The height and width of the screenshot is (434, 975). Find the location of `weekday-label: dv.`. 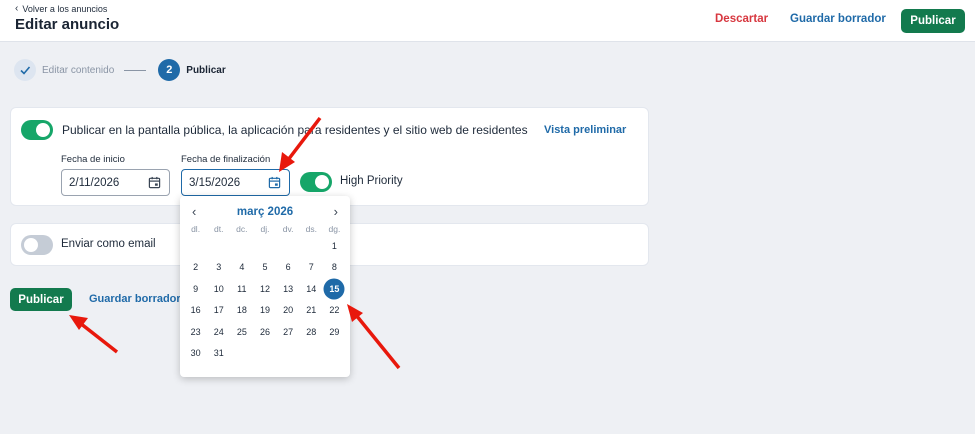

weekday-label: dv. is located at coordinates (288, 229).